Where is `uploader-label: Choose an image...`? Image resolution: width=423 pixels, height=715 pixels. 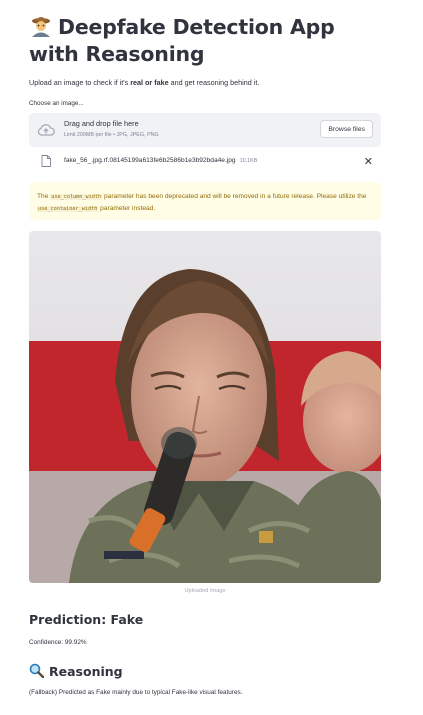
uploader-label: Choose an image... is located at coordinates (56, 103).